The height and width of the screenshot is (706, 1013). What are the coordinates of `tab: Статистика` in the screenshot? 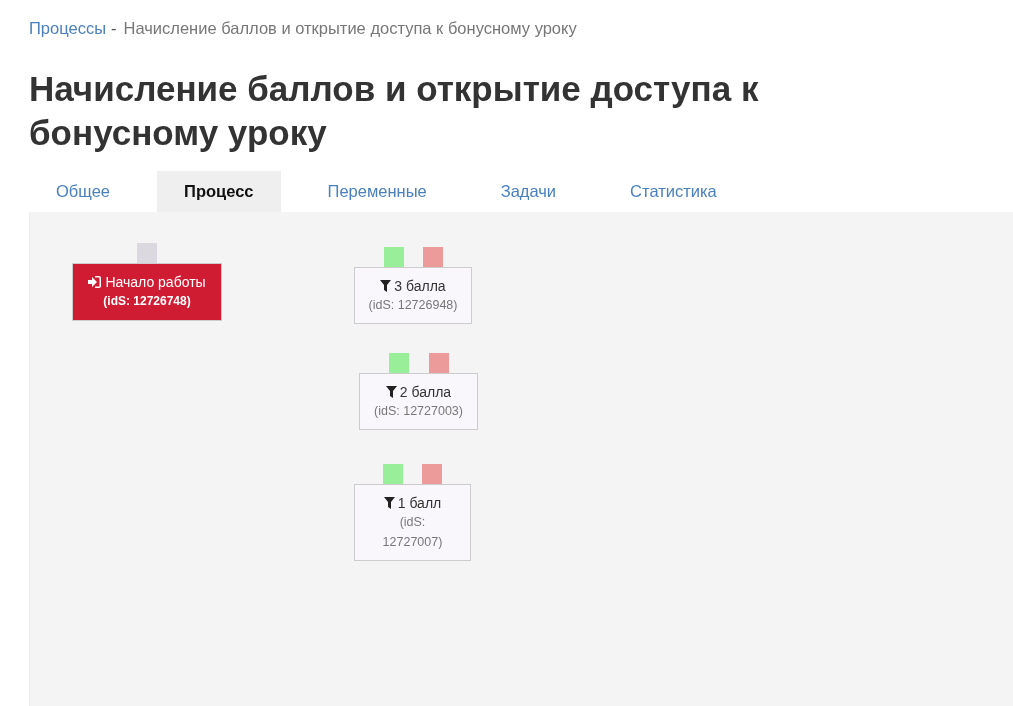 It's located at (673, 191).